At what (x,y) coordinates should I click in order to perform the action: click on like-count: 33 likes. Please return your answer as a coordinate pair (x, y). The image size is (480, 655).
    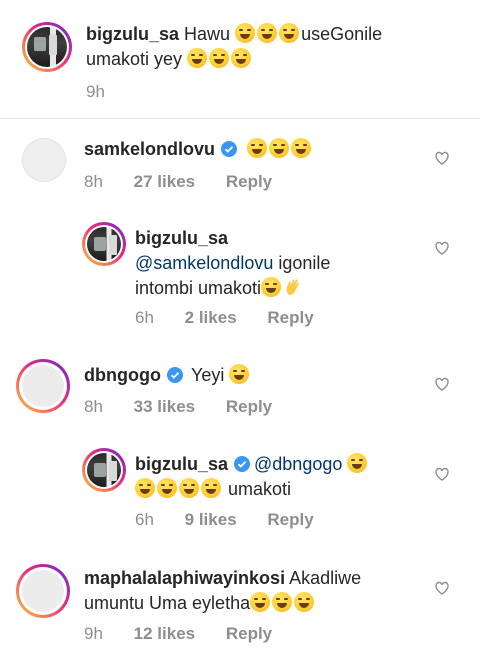
    Looking at the image, I should click on (164, 406).